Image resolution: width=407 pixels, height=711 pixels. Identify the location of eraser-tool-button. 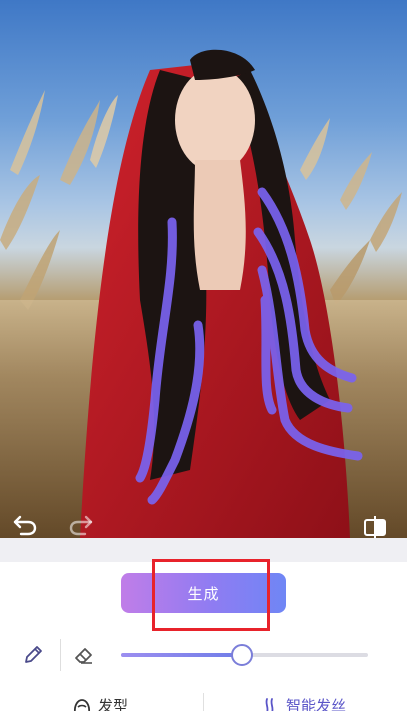
(84, 655).